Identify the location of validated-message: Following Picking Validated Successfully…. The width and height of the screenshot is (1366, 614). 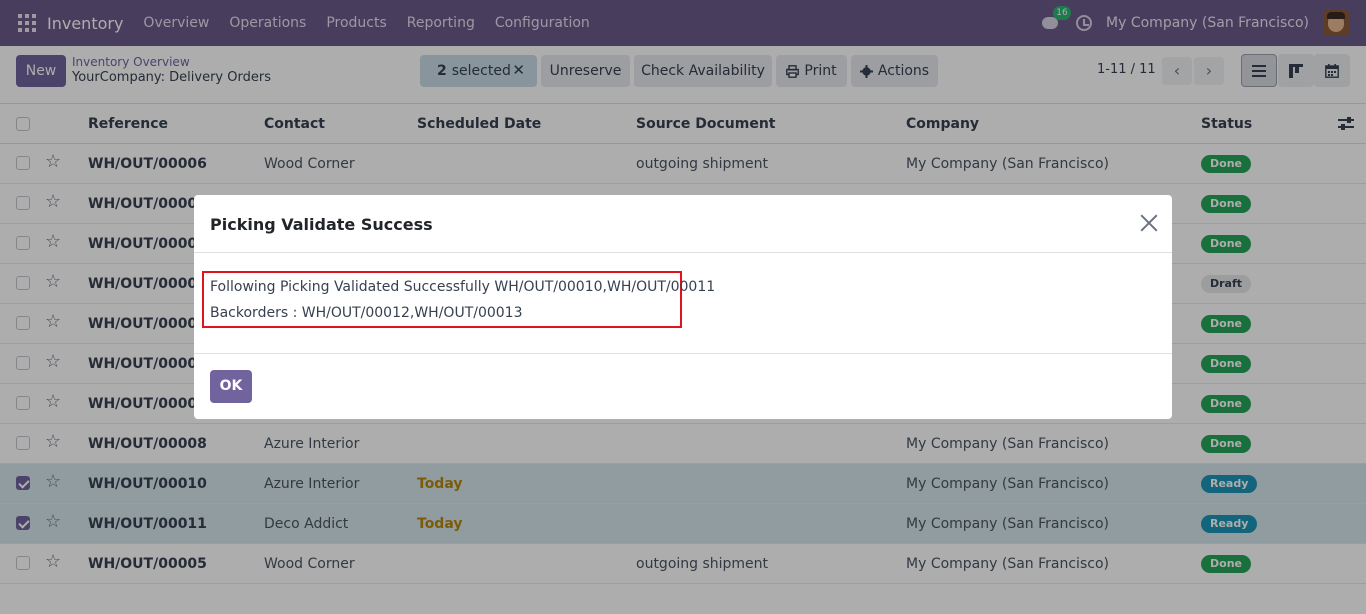
(463, 287).